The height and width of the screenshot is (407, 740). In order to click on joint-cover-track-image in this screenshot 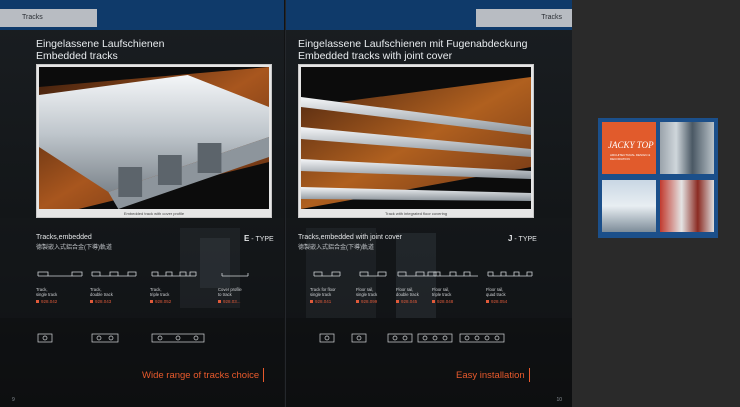, I will do `click(416, 138)`.